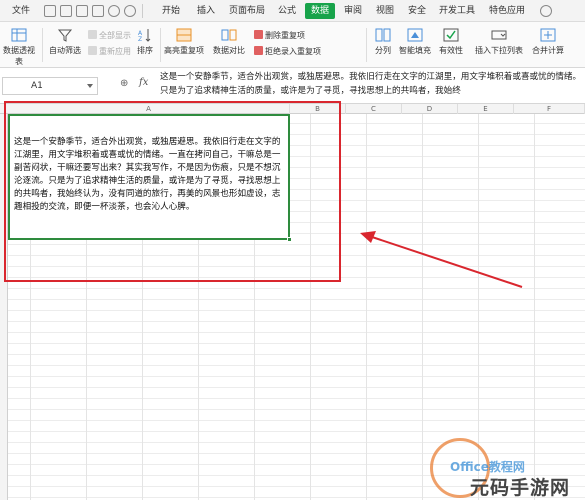 The image size is (585, 500). I want to click on smart-fill-button: 智能填充, so click(415, 42).